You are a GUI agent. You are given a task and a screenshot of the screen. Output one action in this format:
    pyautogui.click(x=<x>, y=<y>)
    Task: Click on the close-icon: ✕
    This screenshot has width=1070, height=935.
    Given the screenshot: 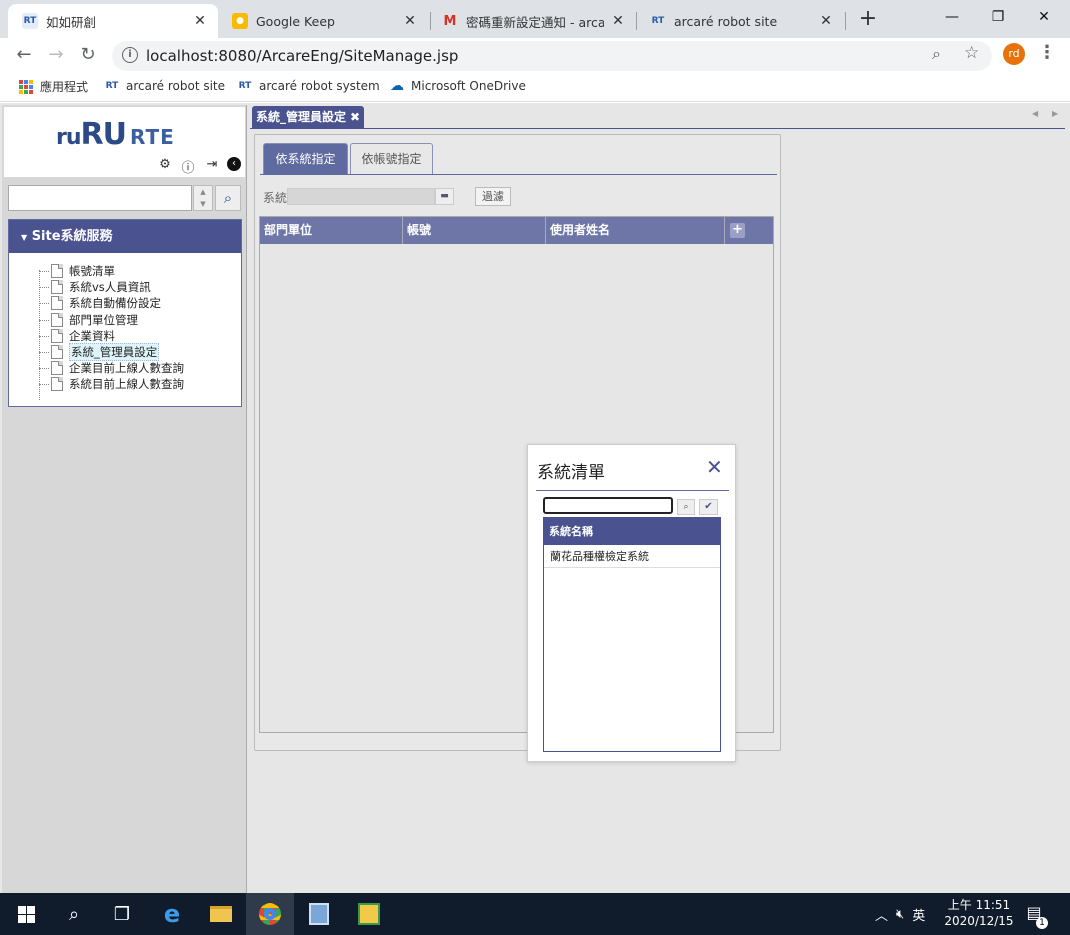 What is the action you would take?
    pyautogui.click(x=714, y=467)
    